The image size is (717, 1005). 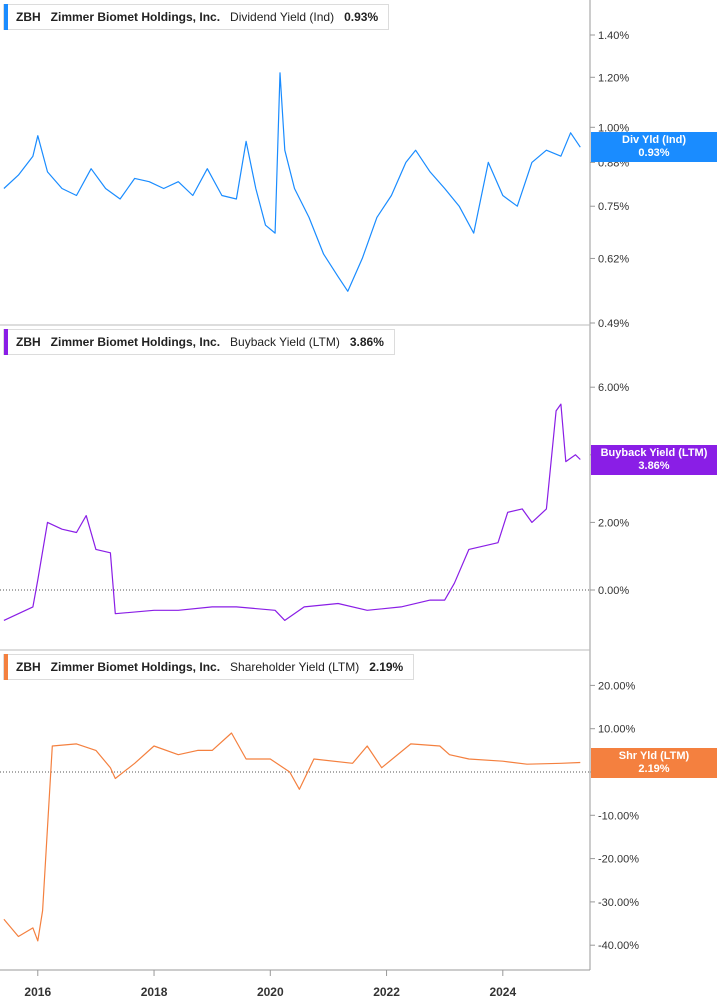 I want to click on x-axis: 2016 2018 2020 2022 2024, so click(x=295, y=984).